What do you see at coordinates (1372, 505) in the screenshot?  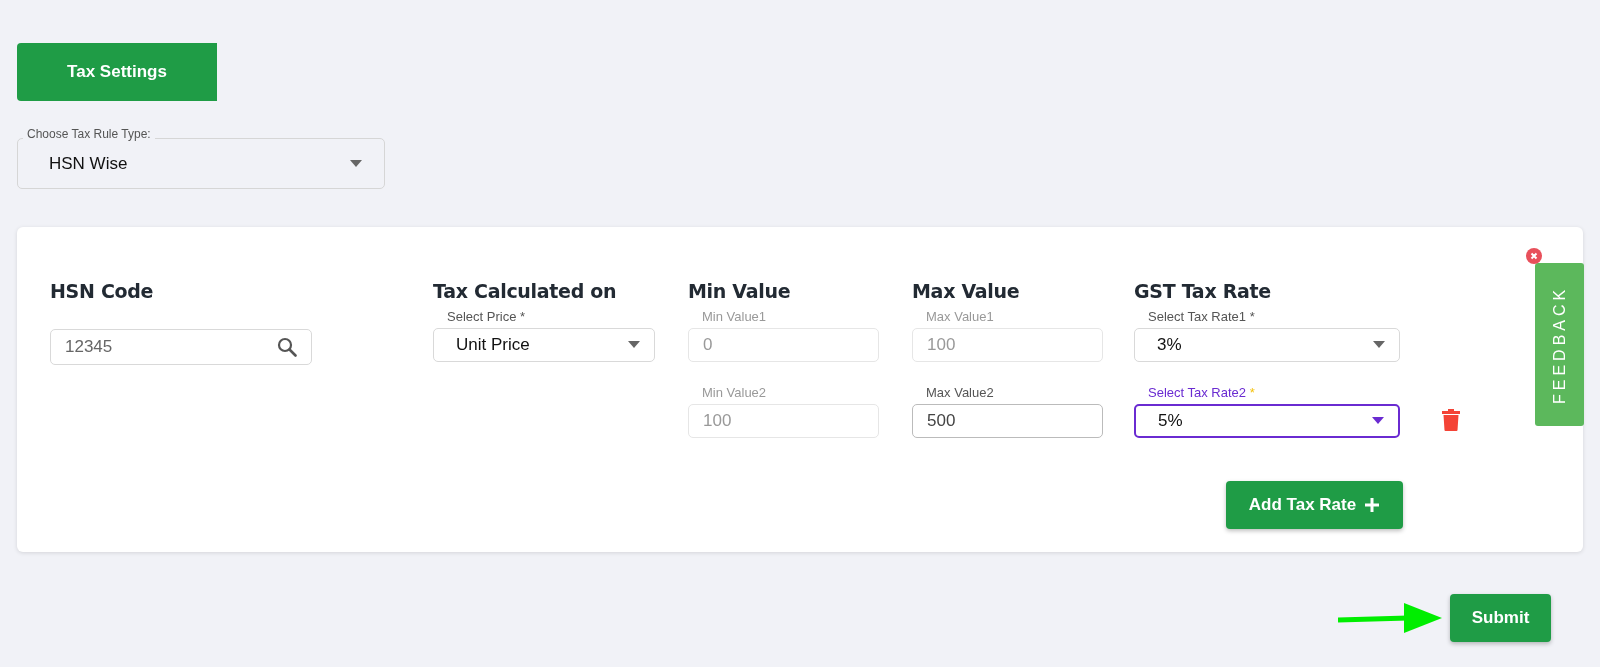 I see `plus-icon` at bounding box center [1372, 505].